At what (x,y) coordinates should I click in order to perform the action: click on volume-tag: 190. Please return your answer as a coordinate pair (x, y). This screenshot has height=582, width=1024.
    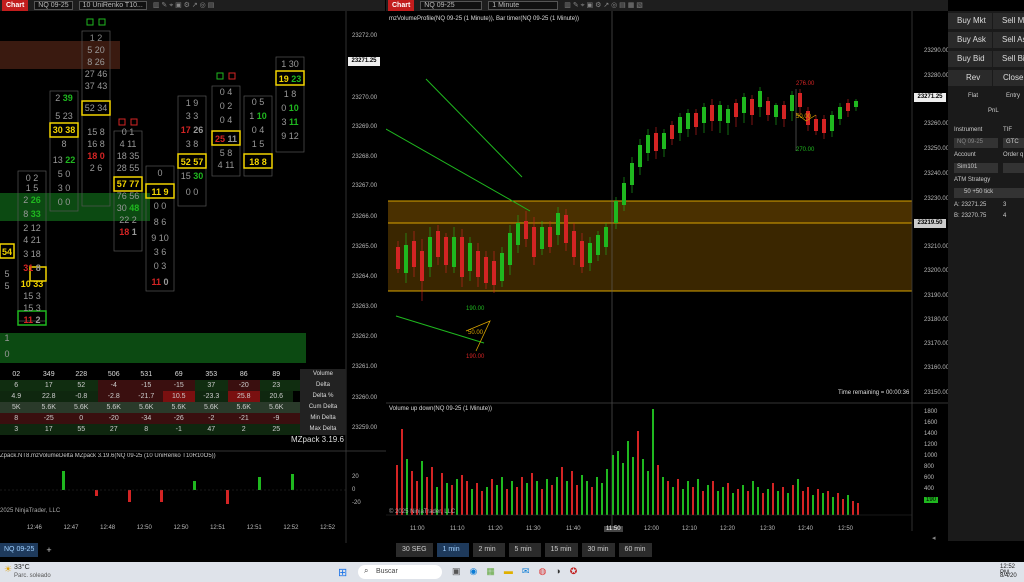
    Looking at the image, I should click on (931, 500).